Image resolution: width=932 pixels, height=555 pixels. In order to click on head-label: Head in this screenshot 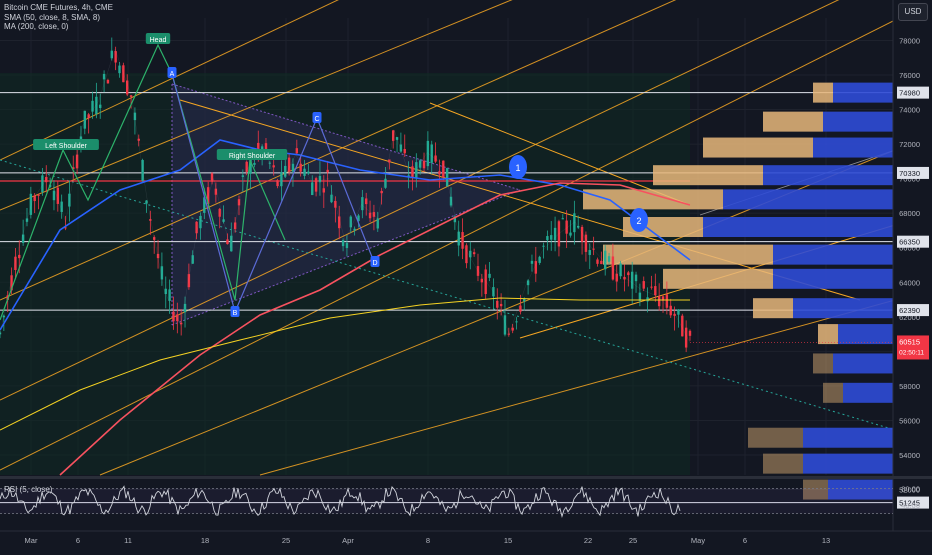, I will do `click(158, 40)`.